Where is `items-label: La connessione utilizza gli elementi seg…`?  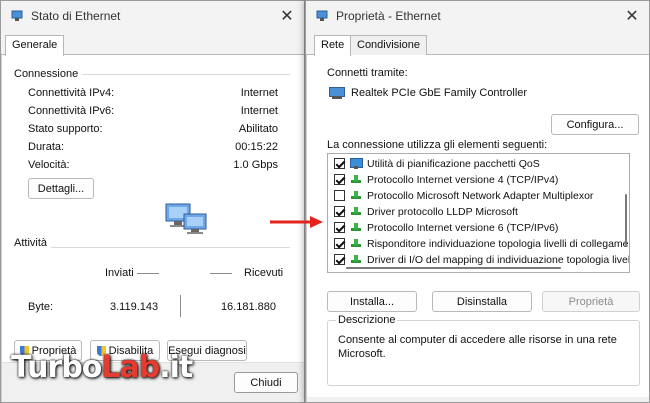
items-label: La connessione utilizza gli elementi seg… is located at coordinates (437, 145).